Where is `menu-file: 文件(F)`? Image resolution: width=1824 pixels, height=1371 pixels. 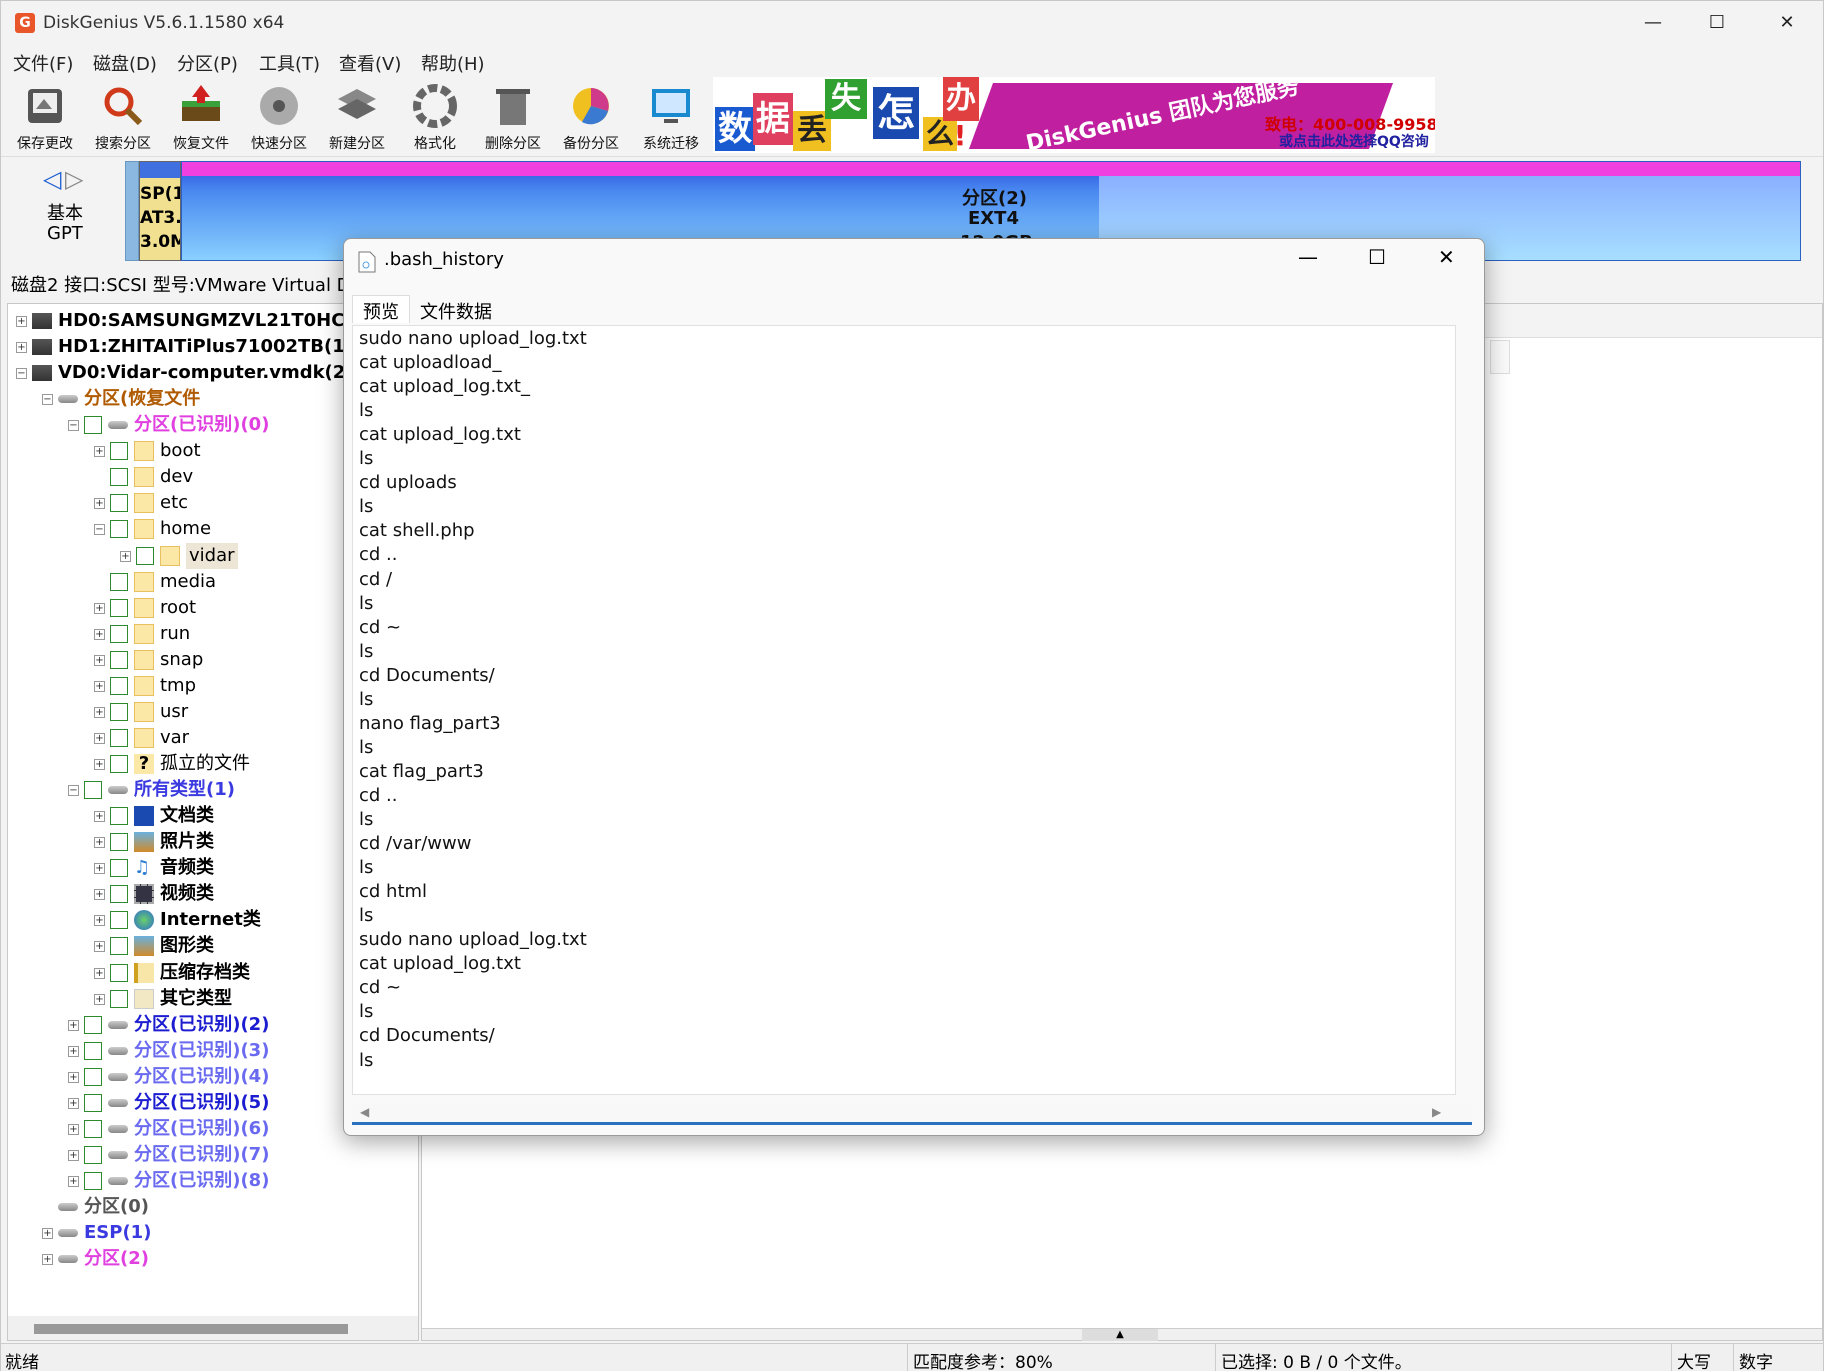
menu-file: 文件(F) is located at coordinates (43, 63).